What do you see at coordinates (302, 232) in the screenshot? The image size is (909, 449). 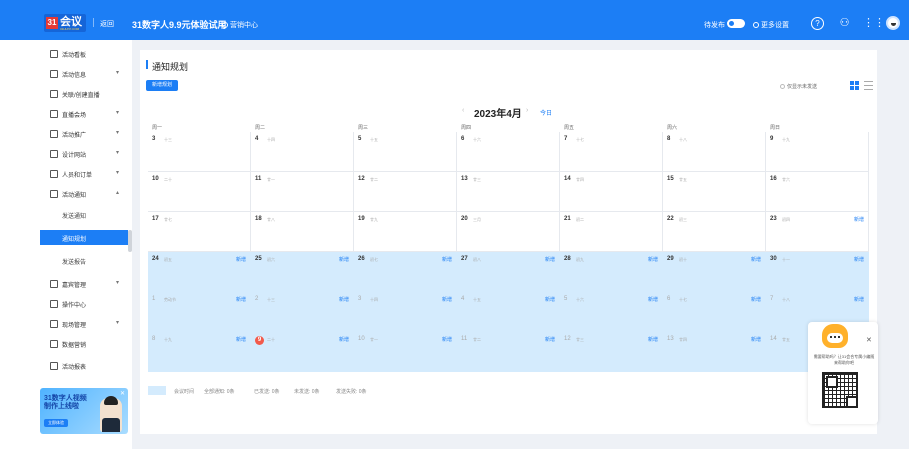 I see `calendar-day-cell: 18 廿八` at bounding box center [302, 232].